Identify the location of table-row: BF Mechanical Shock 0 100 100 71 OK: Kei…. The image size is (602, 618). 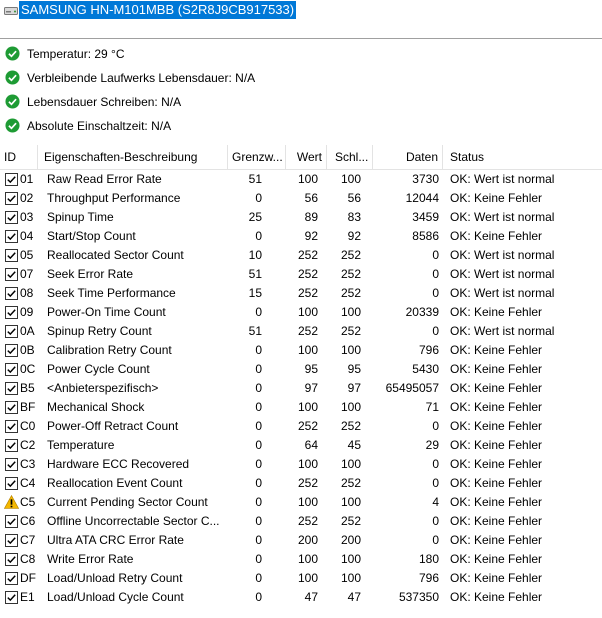
(301, 407).